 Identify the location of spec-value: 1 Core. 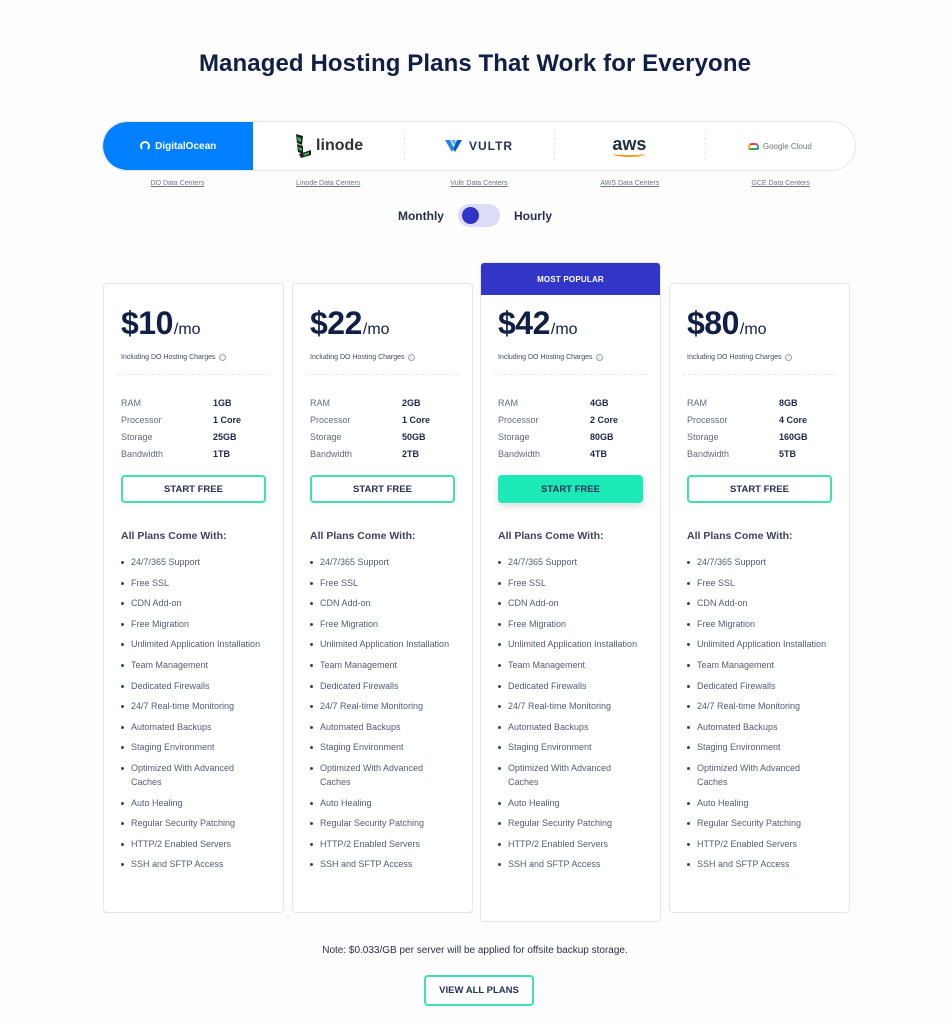
(416, 420).